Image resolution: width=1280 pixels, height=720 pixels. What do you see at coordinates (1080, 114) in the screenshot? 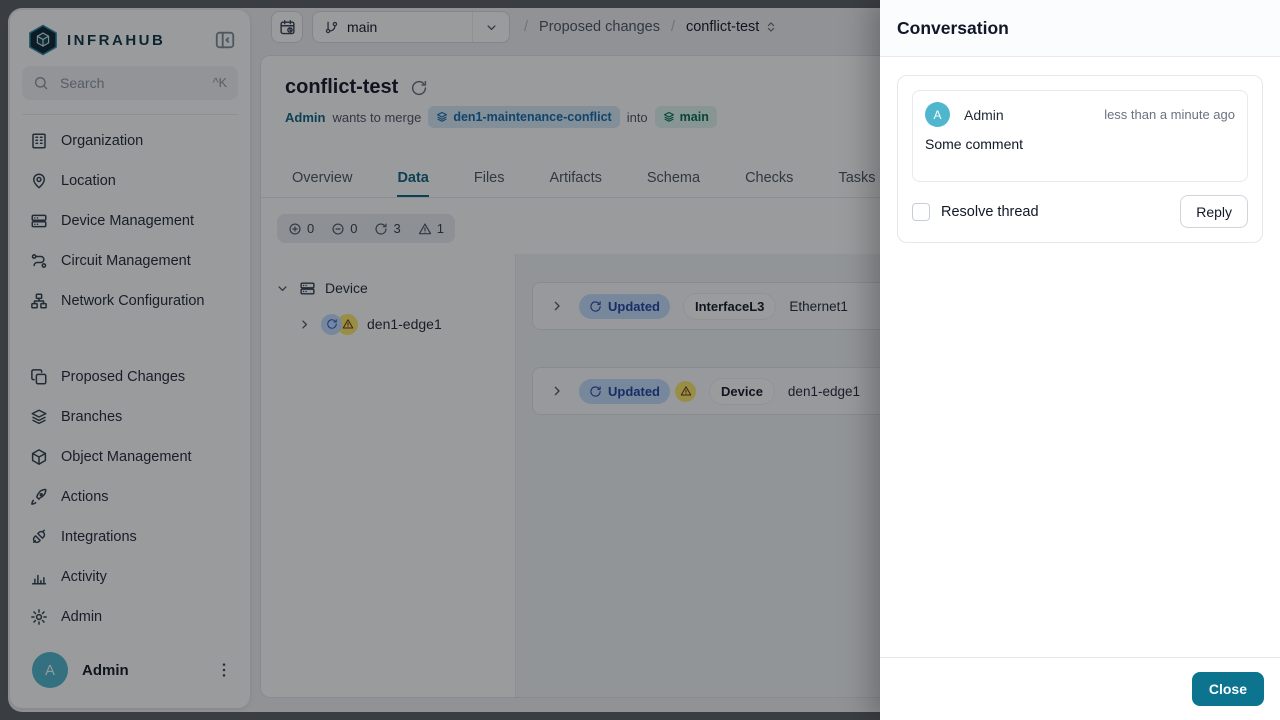
I see `comment-header: A Admin less than a minute ago` at bounding box center [1080, 114].